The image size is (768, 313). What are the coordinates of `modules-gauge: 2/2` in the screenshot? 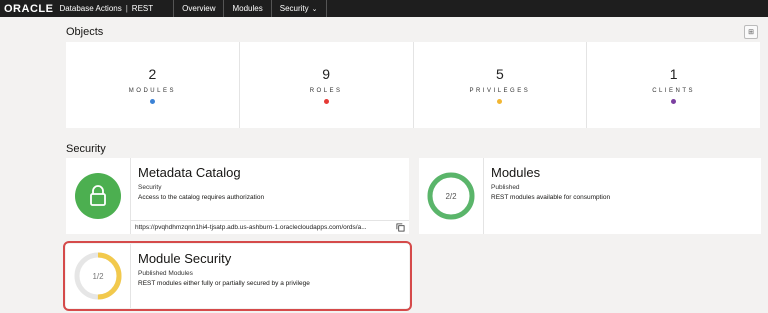 It's located at (451, 196).